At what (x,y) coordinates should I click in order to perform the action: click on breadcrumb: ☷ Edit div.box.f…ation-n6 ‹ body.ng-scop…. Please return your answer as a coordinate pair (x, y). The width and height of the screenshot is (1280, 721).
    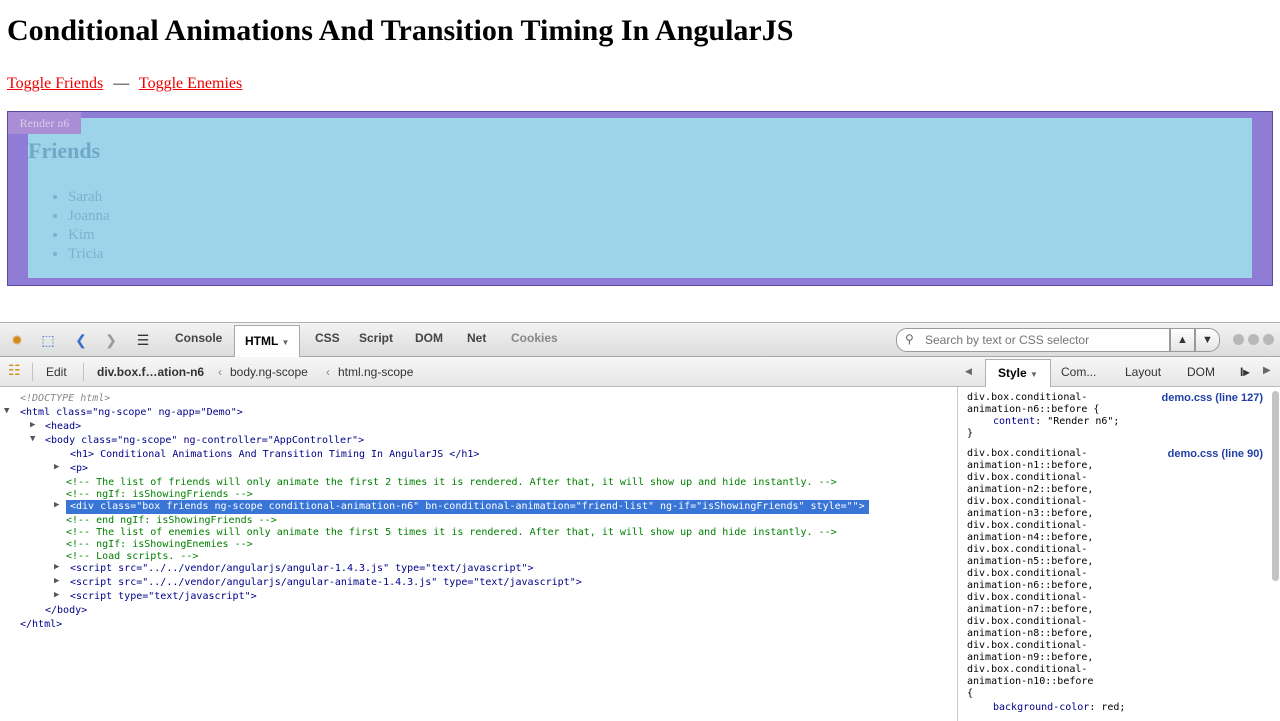
    Looking at the image, I should click on (640, 372).